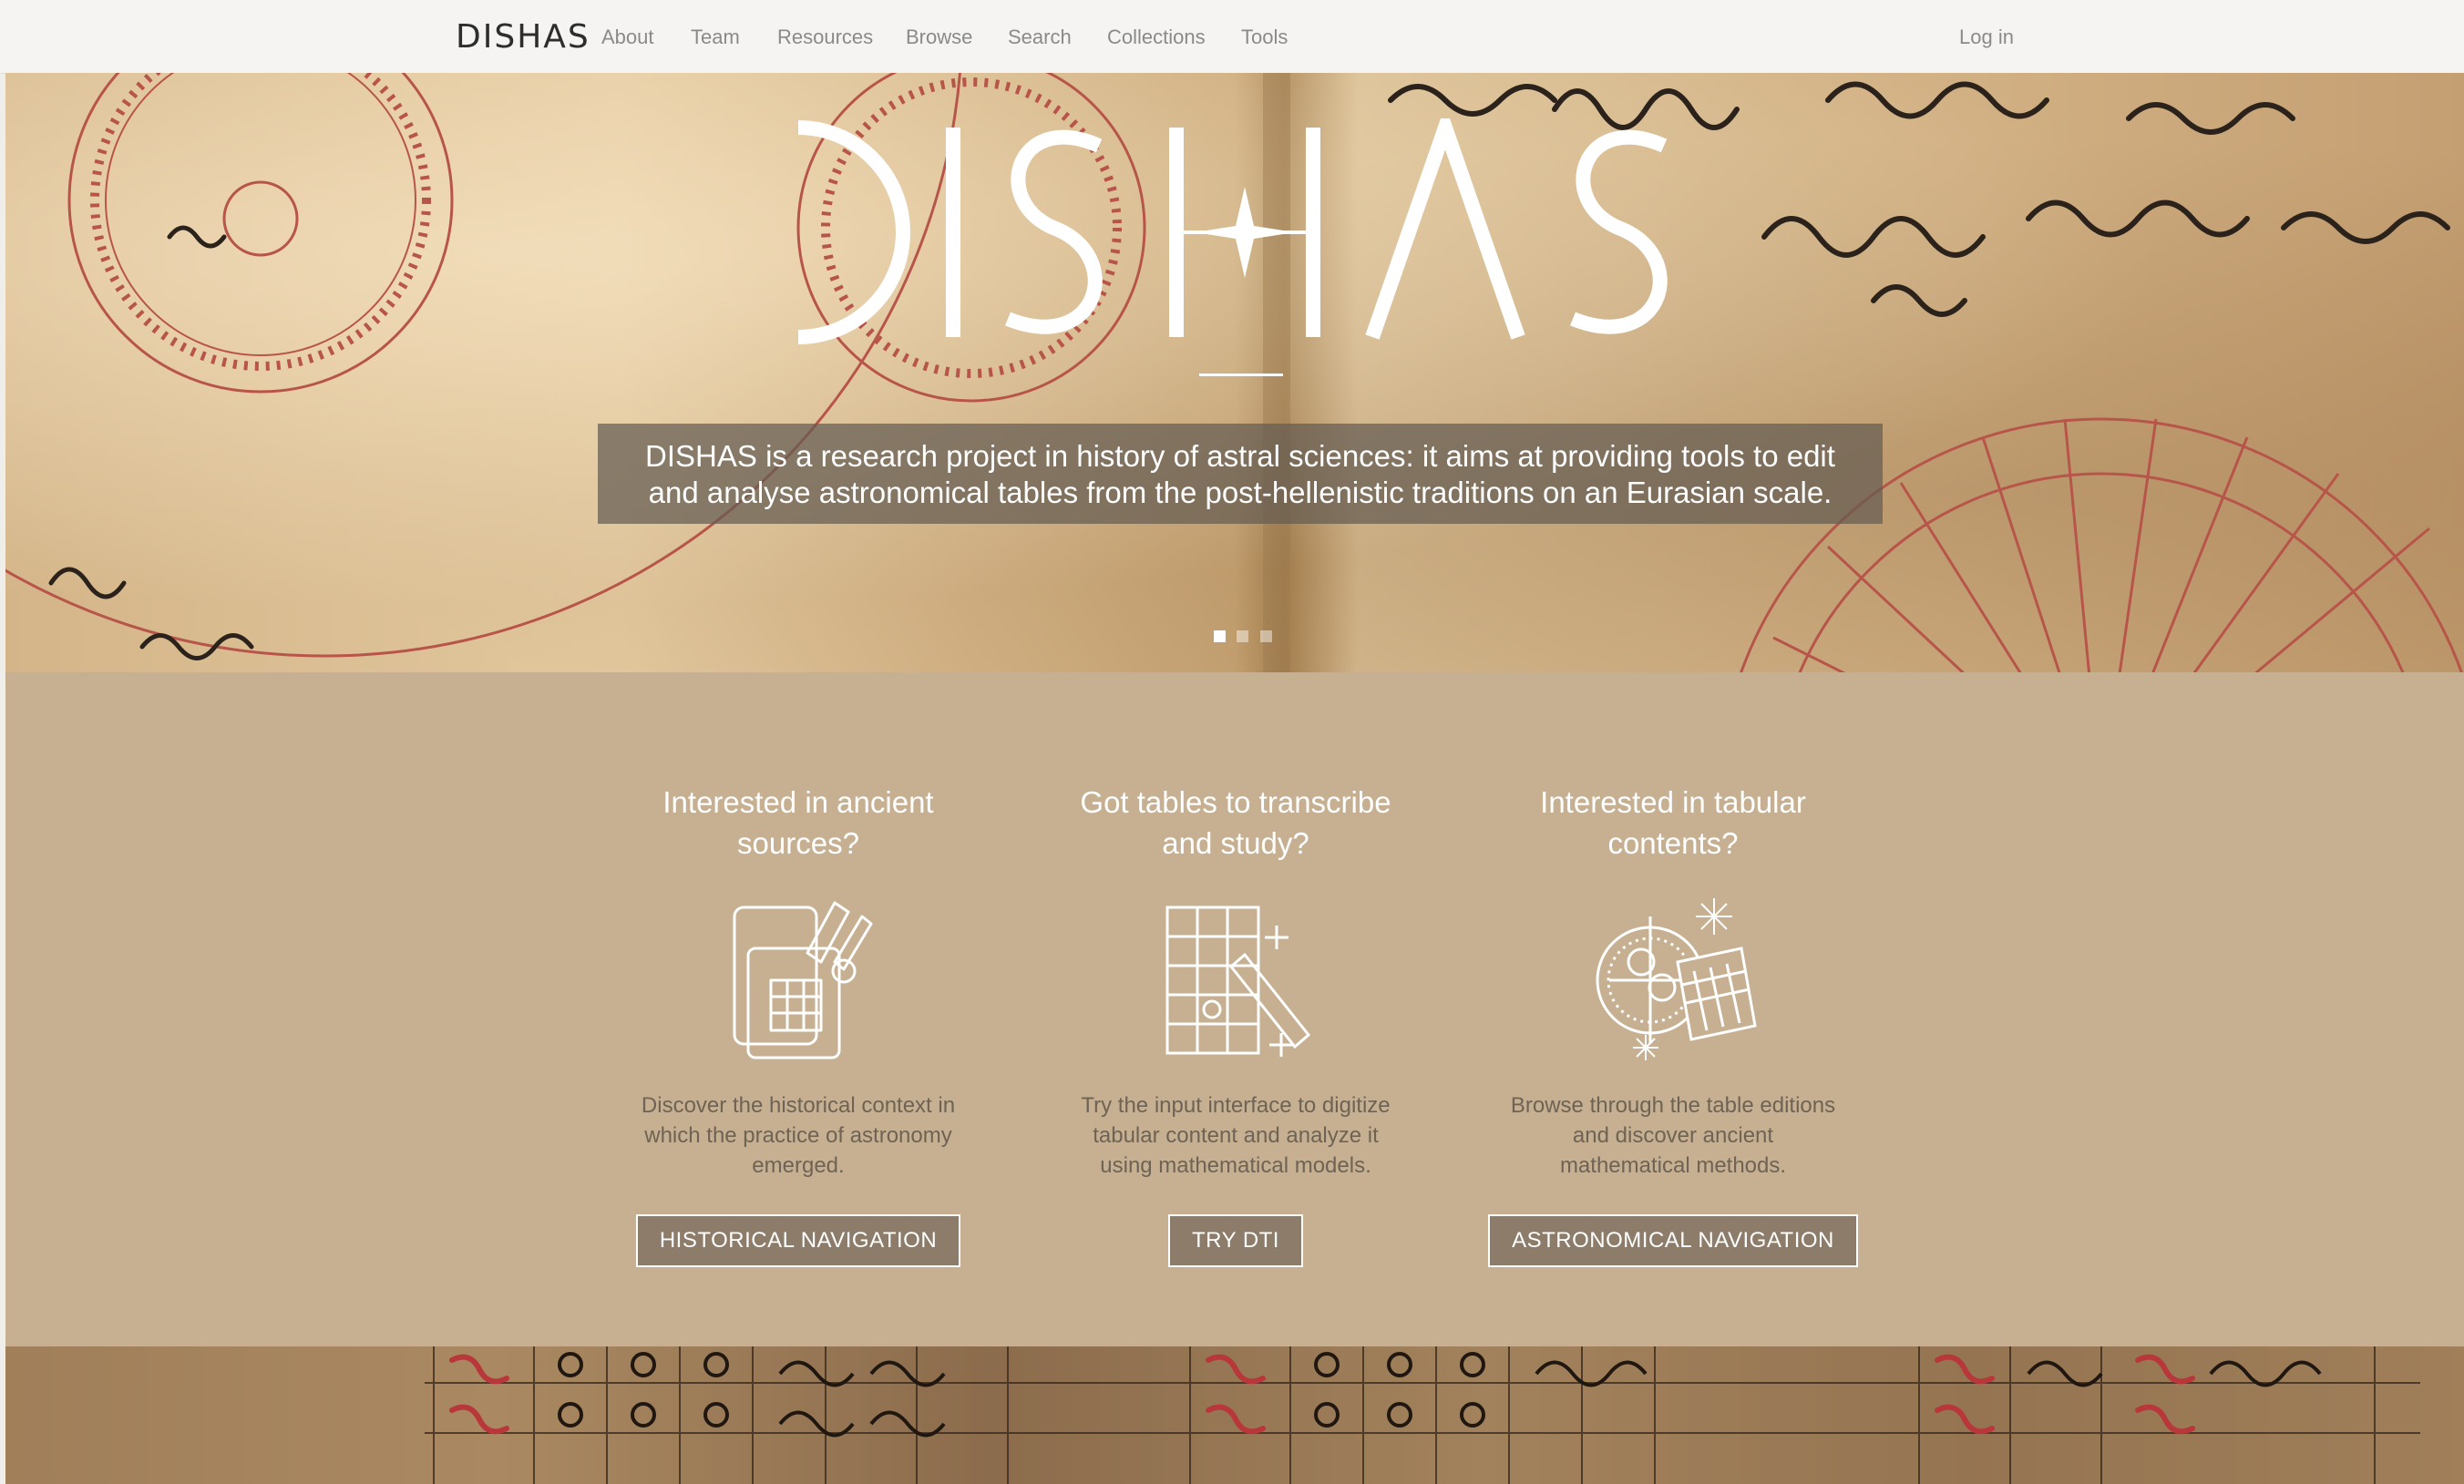 This screenshot has width=2464, height=1484. Describe the element at coordinates (1040, 37) in the screenshot. I see `nav-item-search: Search` at that location.